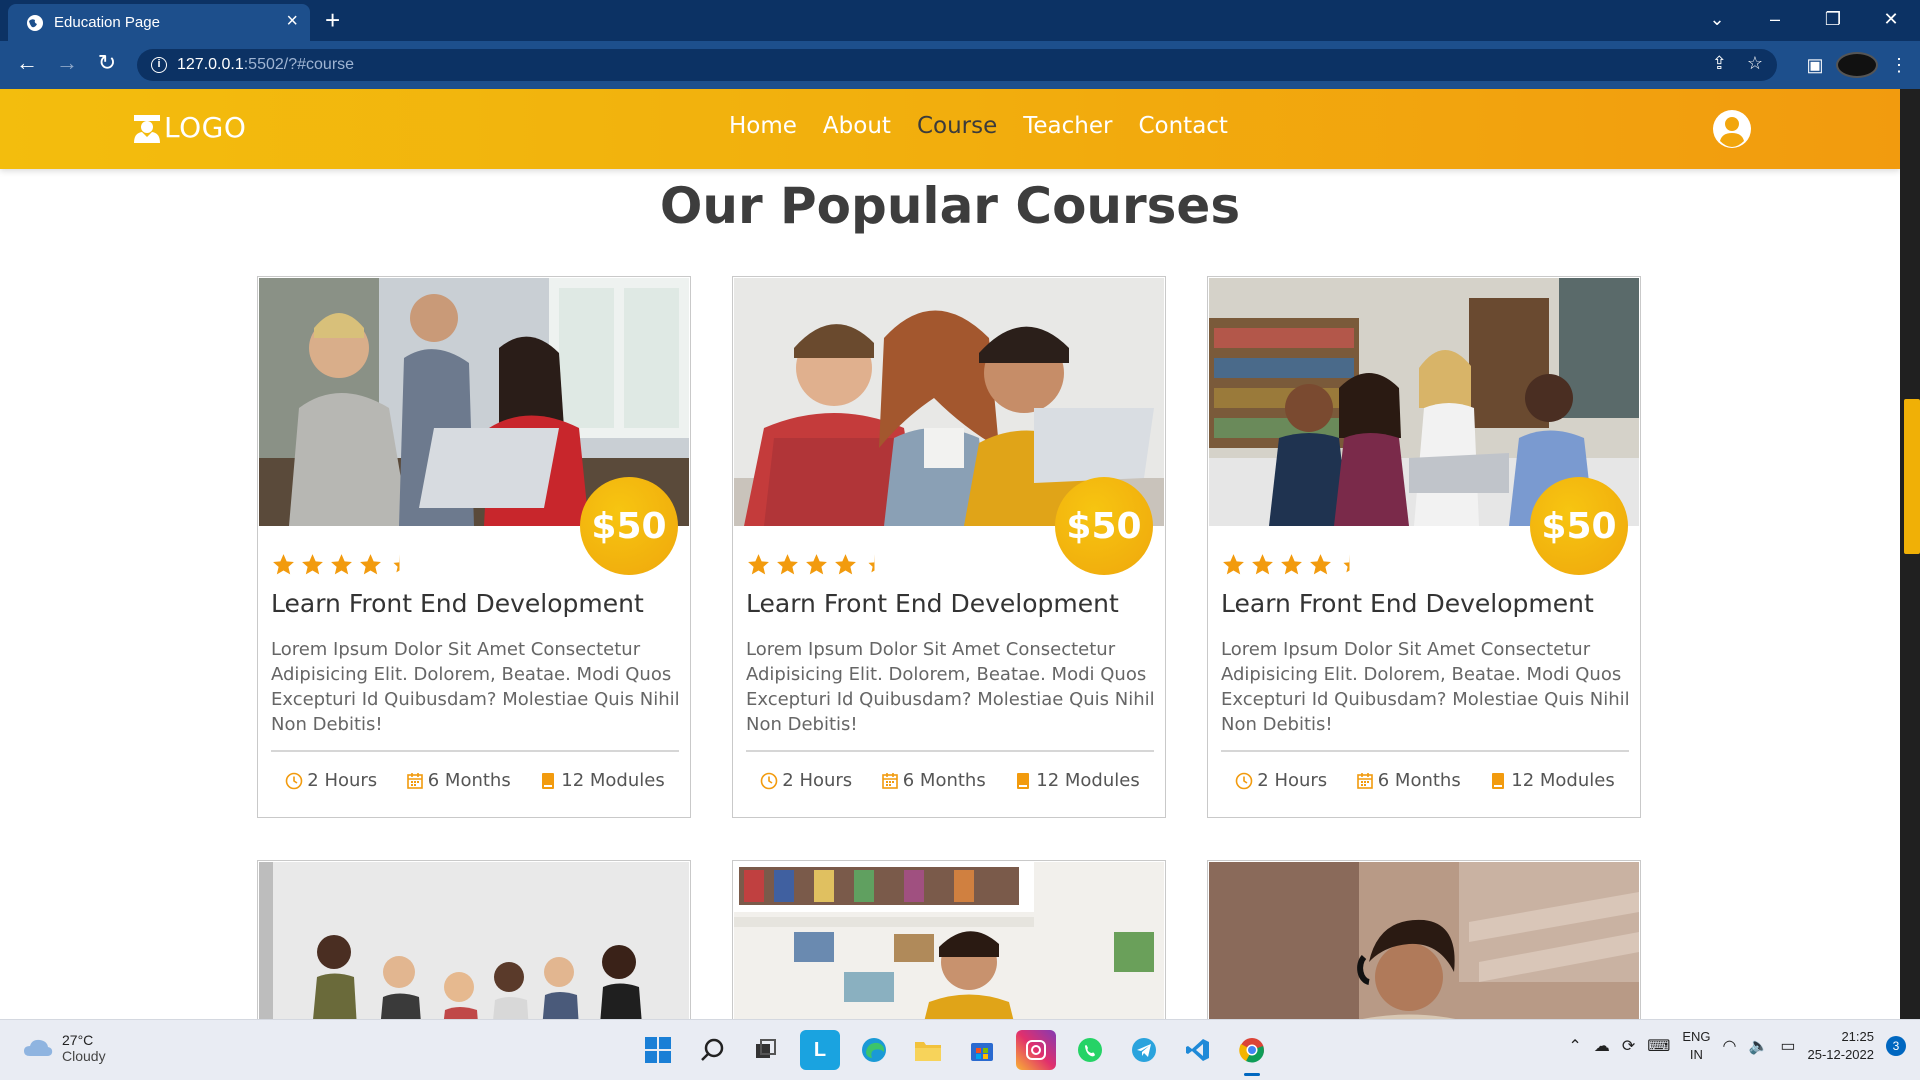  I want to click on sync-icon: ⟳, so click(1628, 1046).